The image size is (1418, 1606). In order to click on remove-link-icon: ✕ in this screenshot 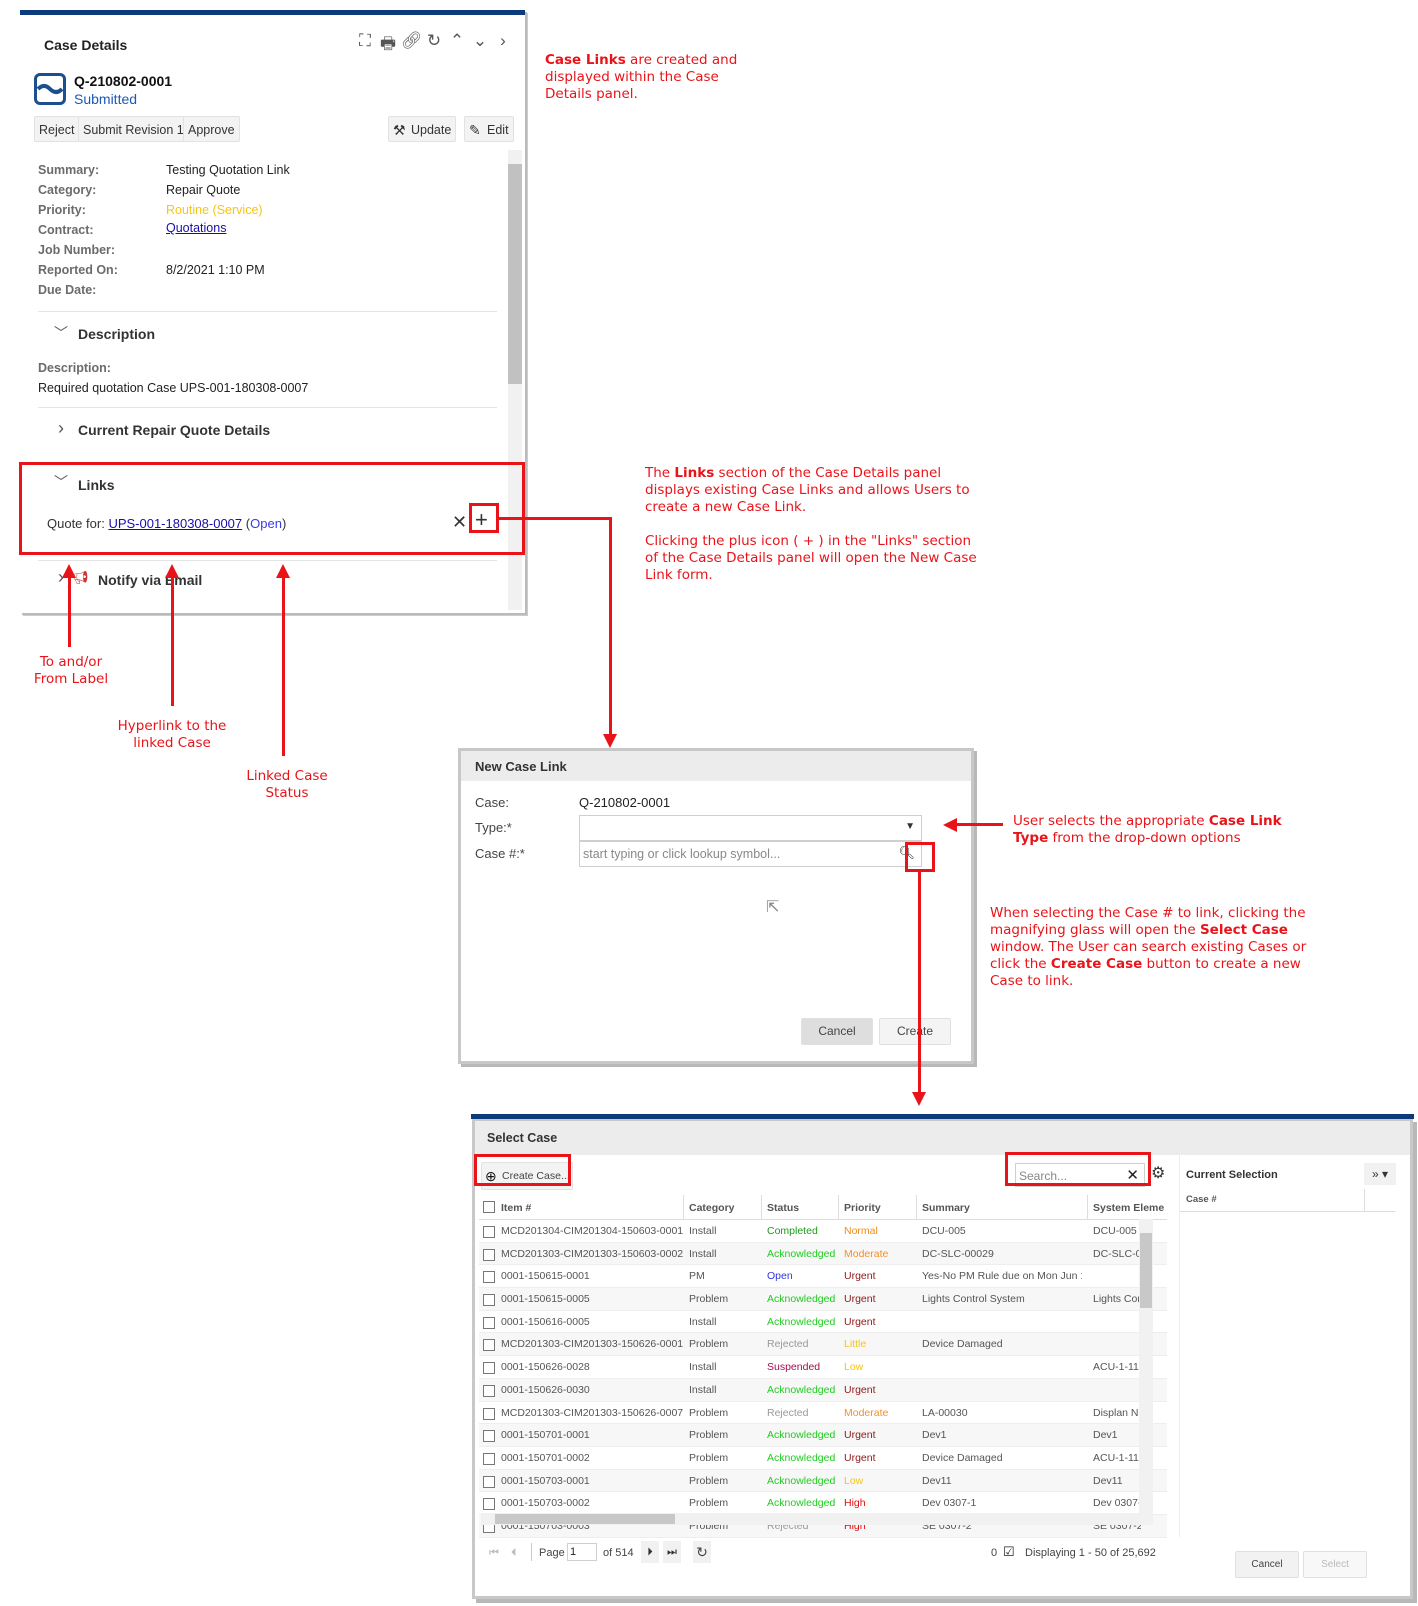, I will do `click(459, 522)`.